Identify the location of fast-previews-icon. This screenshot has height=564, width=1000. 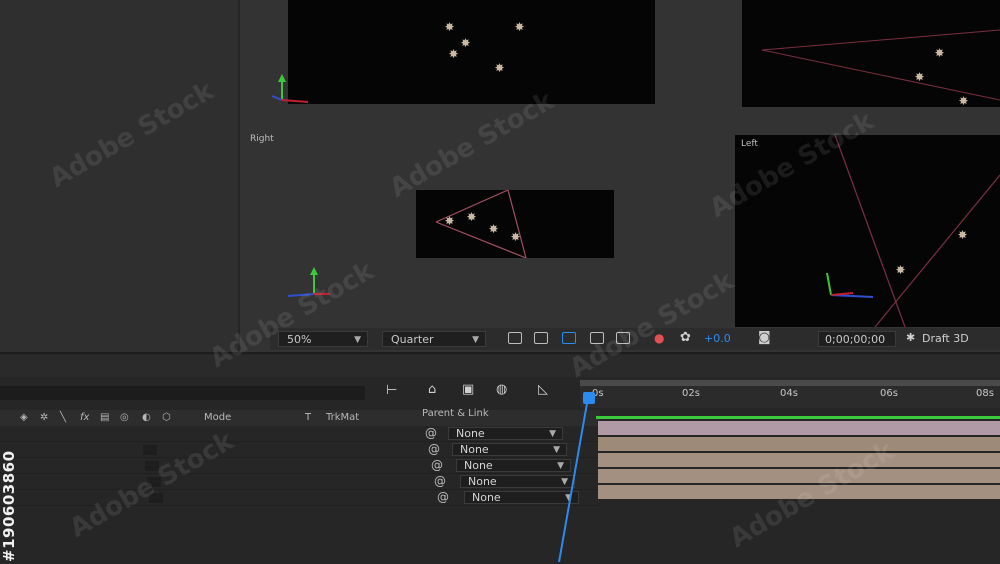
(515, 338).